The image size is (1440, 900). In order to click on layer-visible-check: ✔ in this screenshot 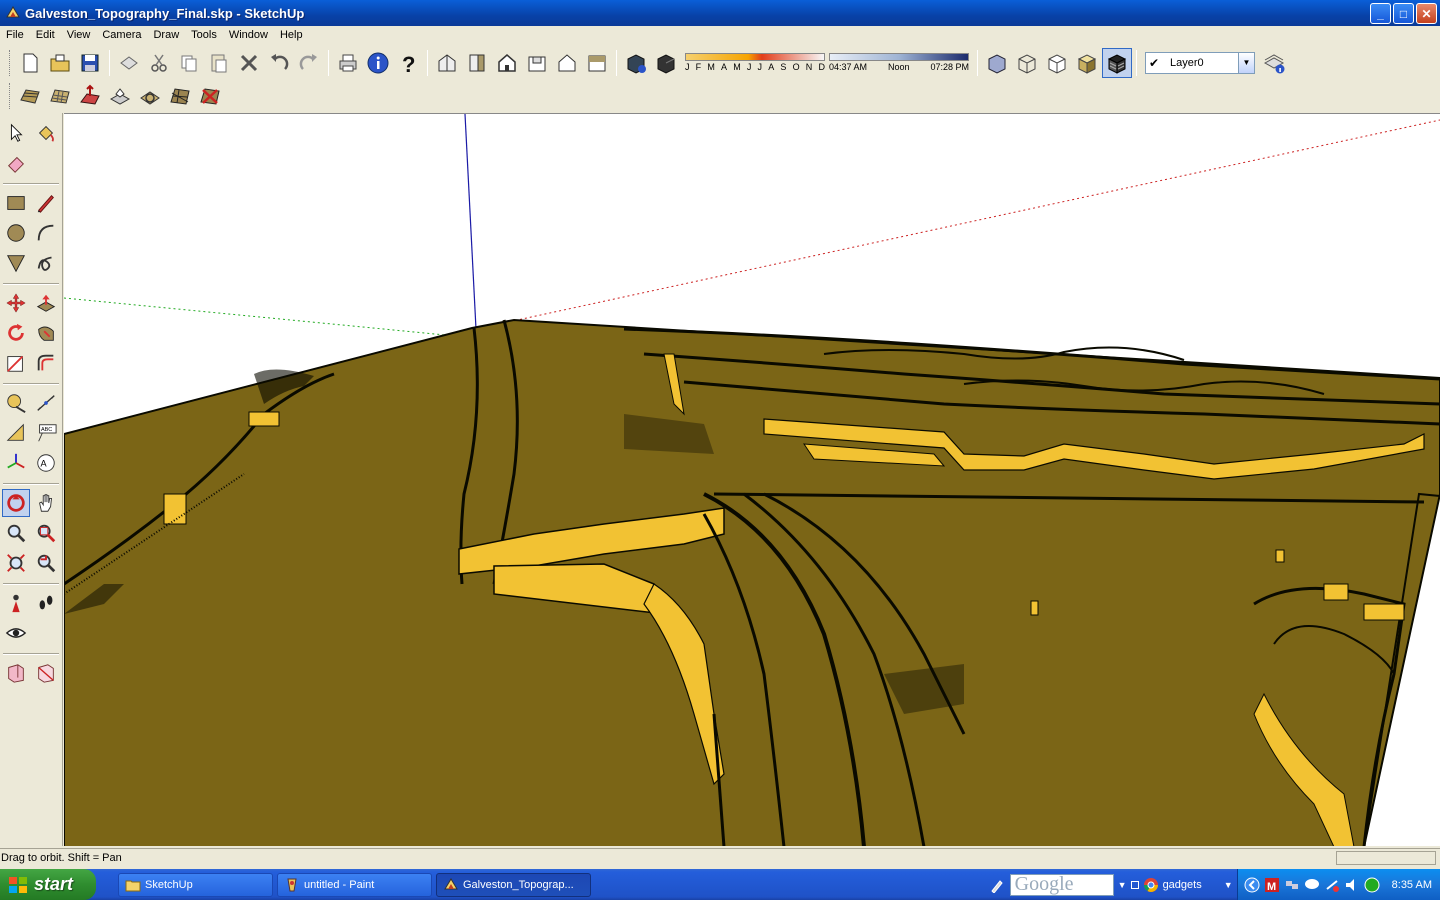, I will do `click(1154, 63)`.